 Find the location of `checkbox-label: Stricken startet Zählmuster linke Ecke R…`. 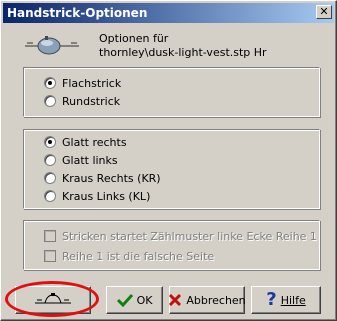

checkbox-label: Stricken startet Zählmuster linke Ecke R… is located at coordinates (189, 236).